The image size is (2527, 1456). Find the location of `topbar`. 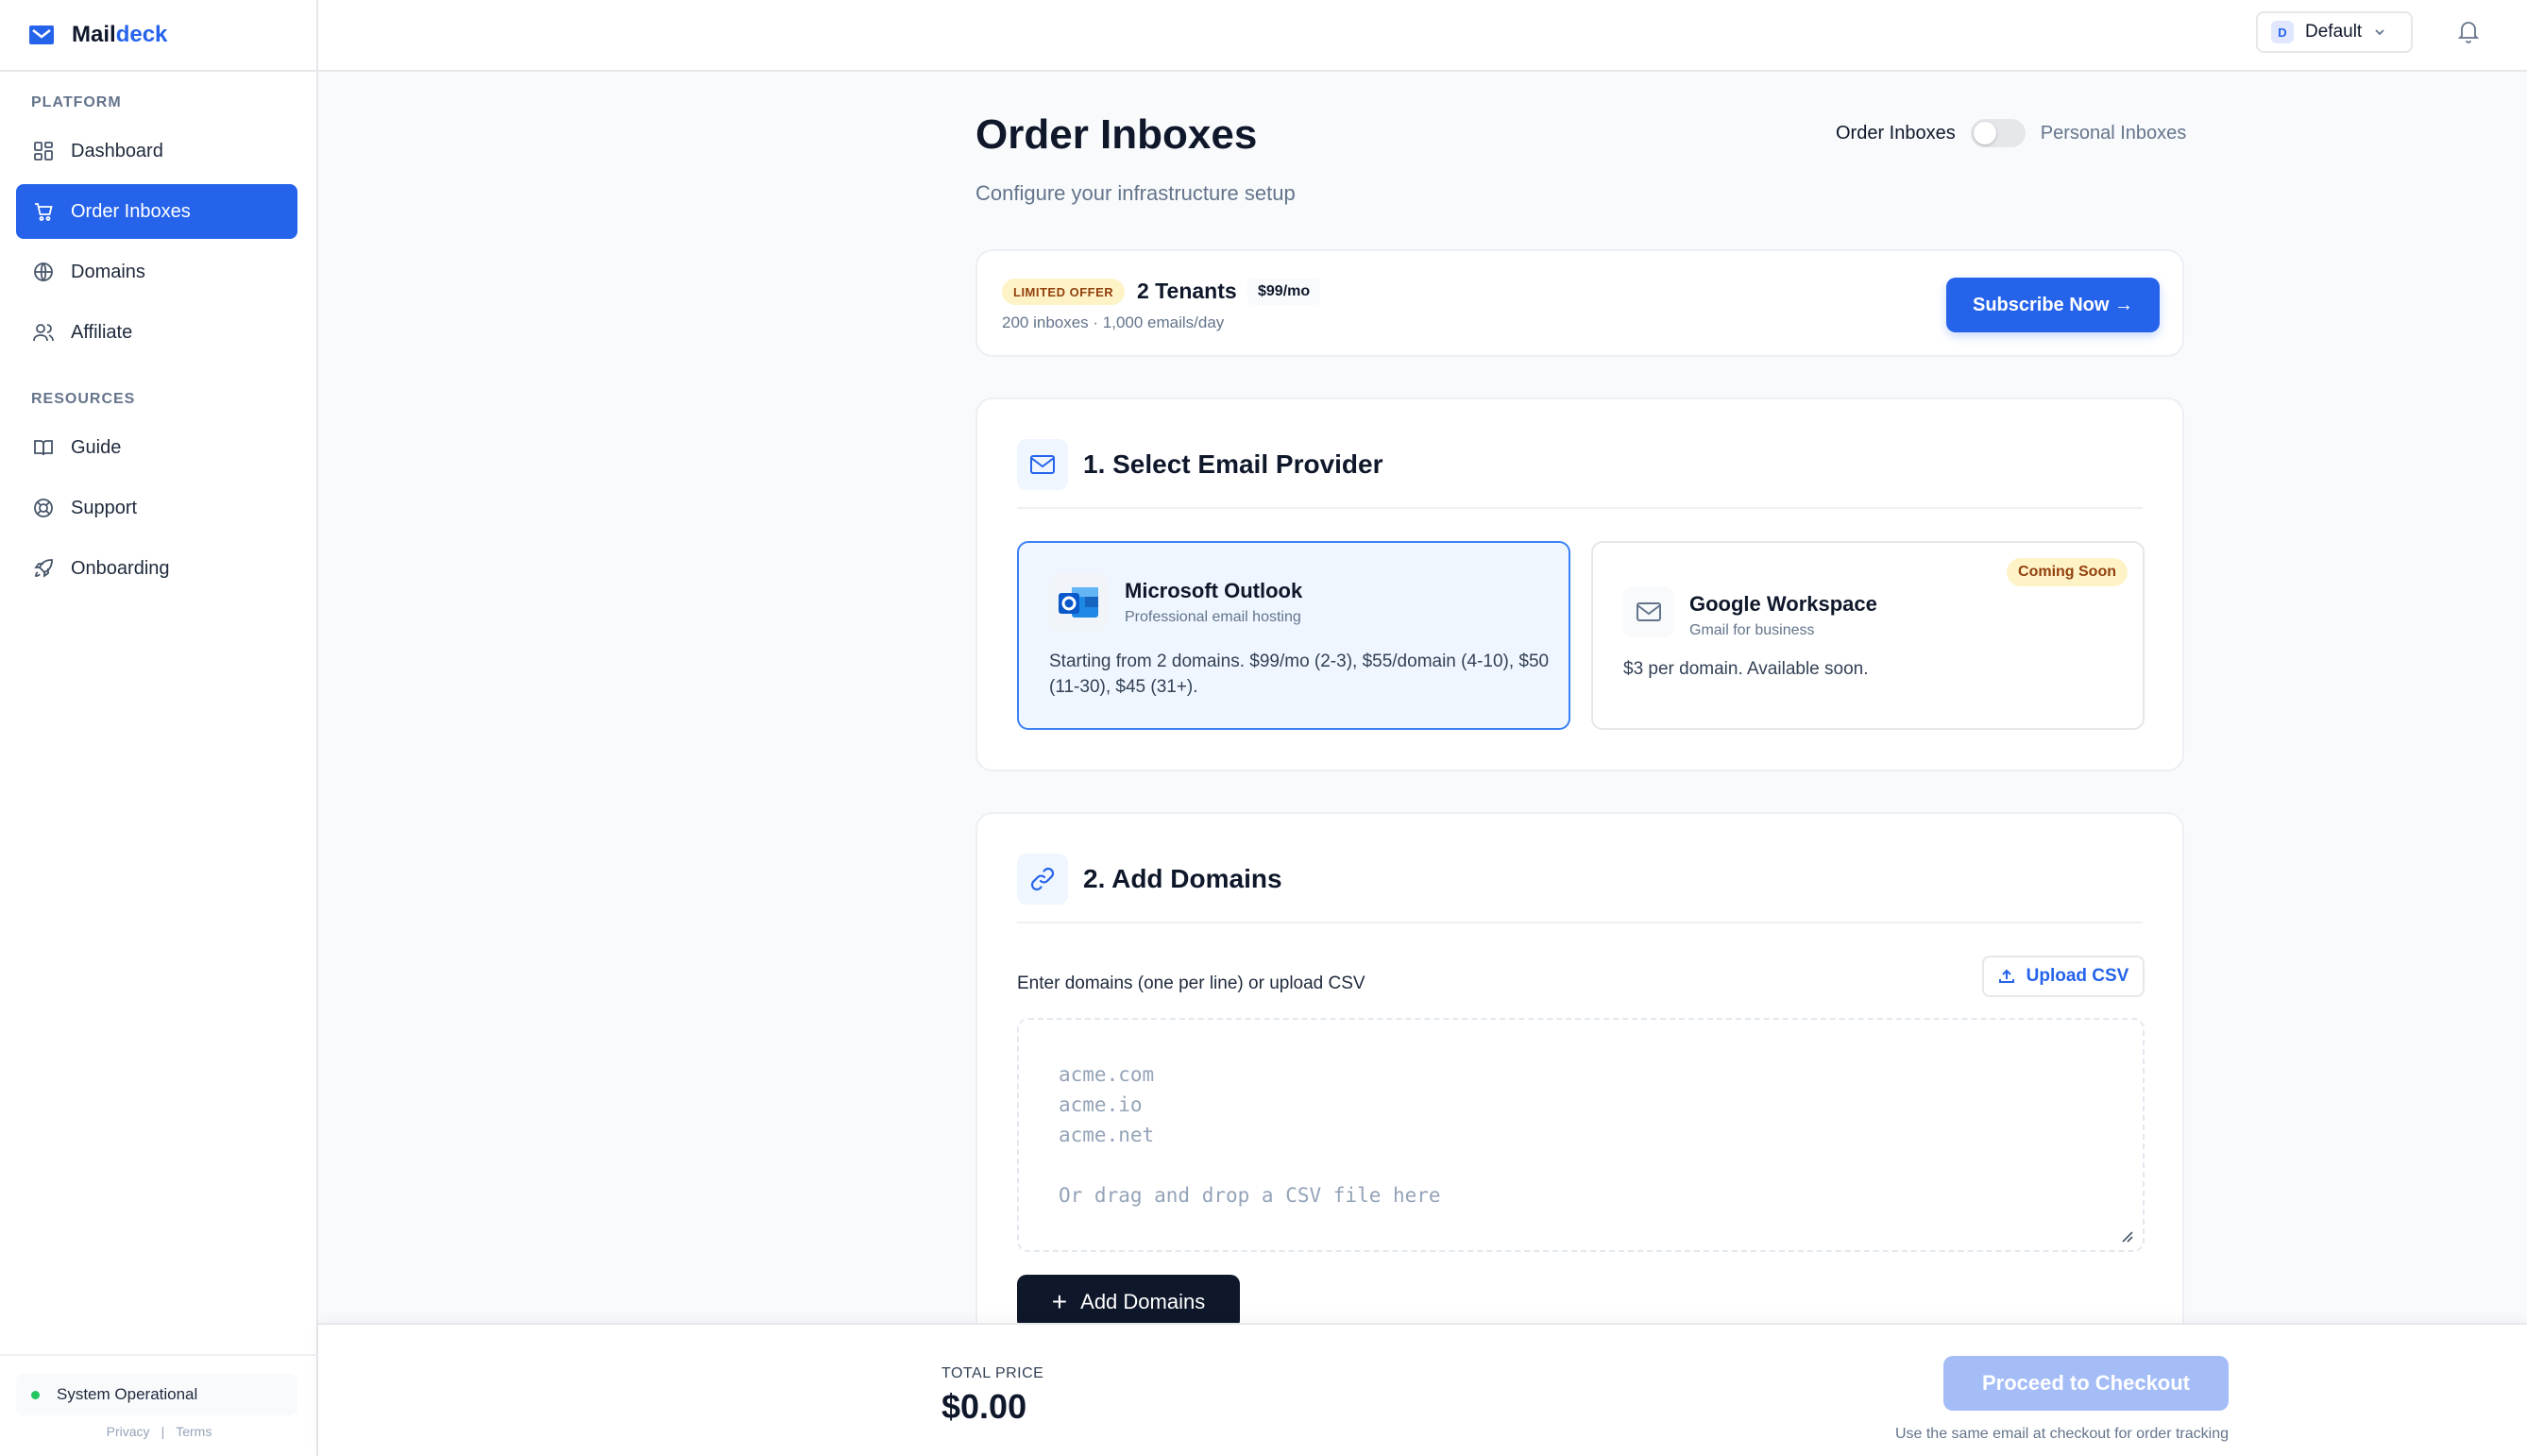

topbar is located at coordinates (1422, 36).